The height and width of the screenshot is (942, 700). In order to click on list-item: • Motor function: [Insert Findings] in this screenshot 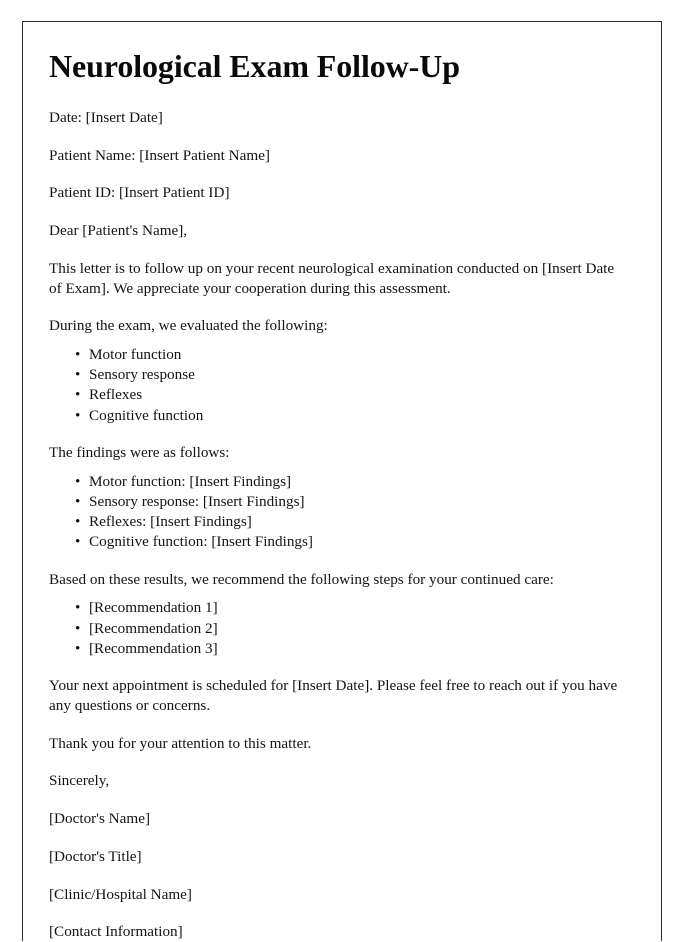, I will do `click(336, 482)`.